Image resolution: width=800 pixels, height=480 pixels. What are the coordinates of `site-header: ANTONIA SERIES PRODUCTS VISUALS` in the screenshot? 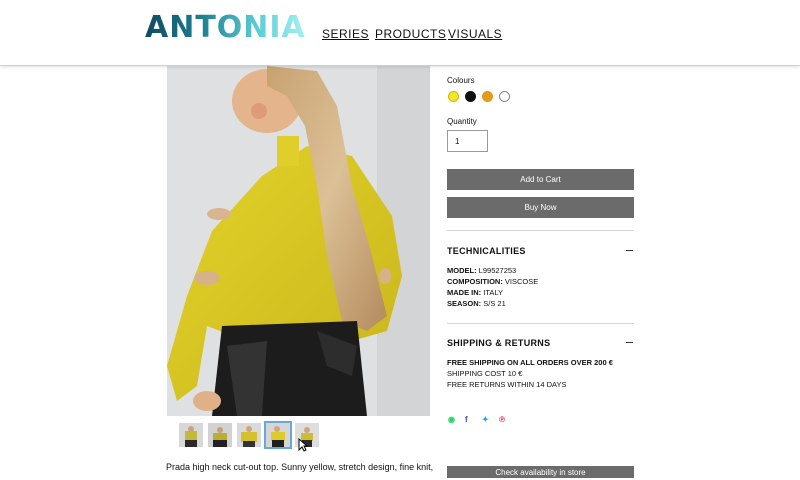 It's located at (400, 33).